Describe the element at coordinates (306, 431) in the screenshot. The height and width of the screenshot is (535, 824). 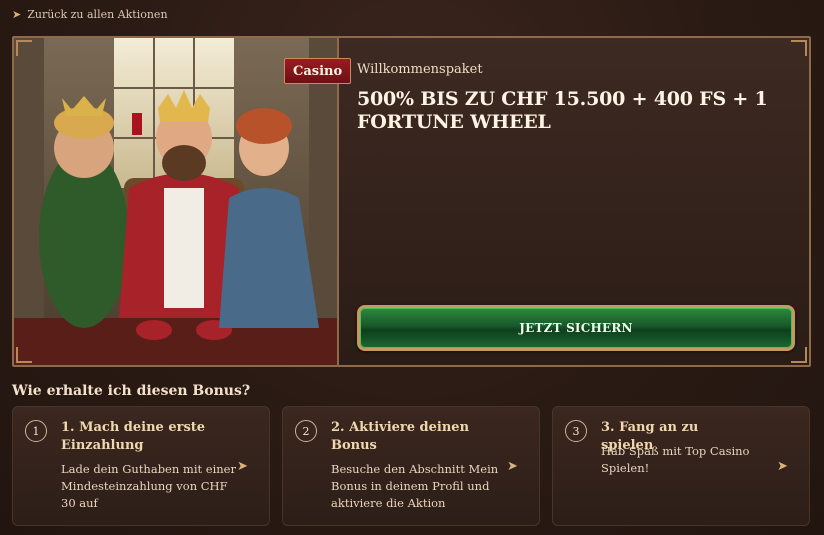
I see `step-number-badge: 2` at that location.